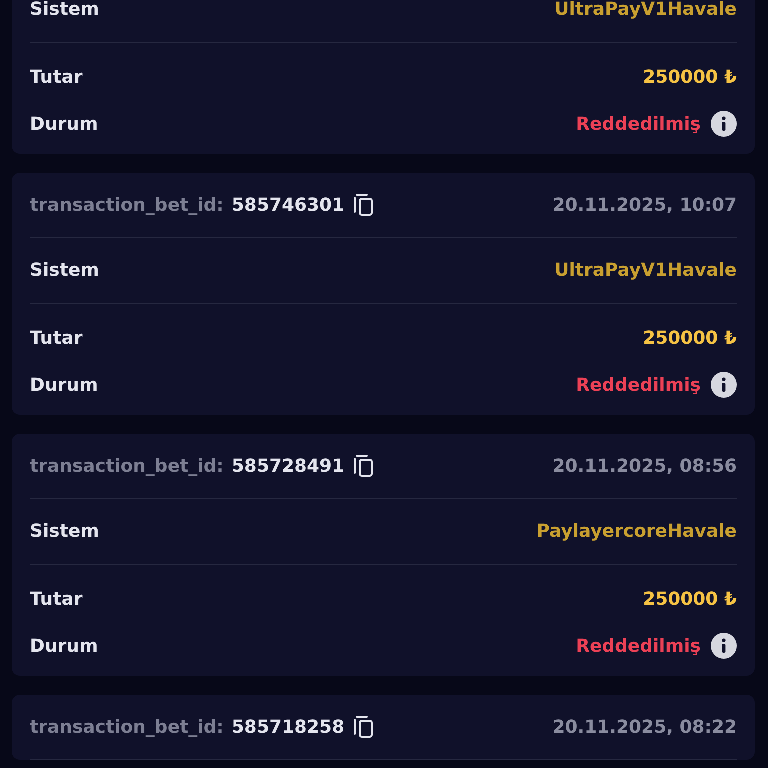 This screenshot has width=768, height=768. I want to click on transaction-id: 585728491, so click(288, 466).